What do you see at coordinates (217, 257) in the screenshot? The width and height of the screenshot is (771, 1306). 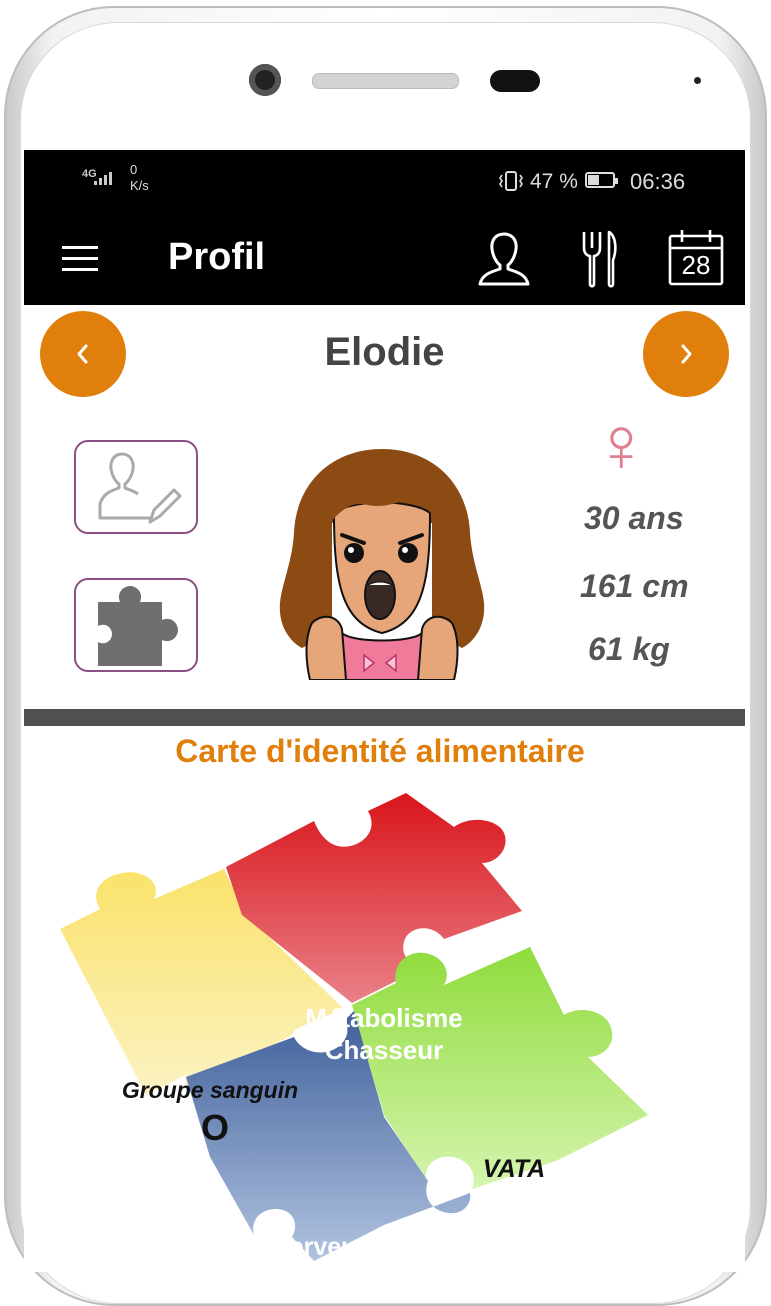 I see `page-title: Profil` at bounding box center [217, 257].